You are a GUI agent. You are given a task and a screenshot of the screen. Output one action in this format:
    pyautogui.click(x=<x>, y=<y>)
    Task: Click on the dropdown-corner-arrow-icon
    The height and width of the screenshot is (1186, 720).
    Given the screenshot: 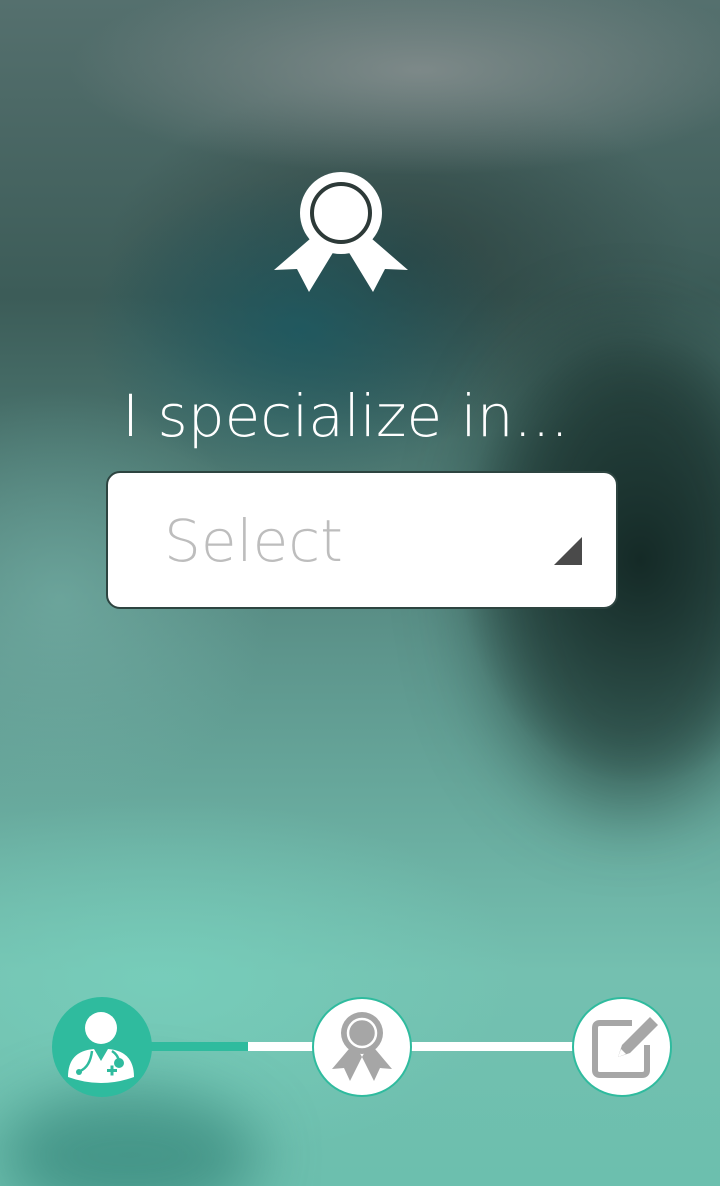 What is the action you would take?
    pyautogui.click(x=568, y=551)
    